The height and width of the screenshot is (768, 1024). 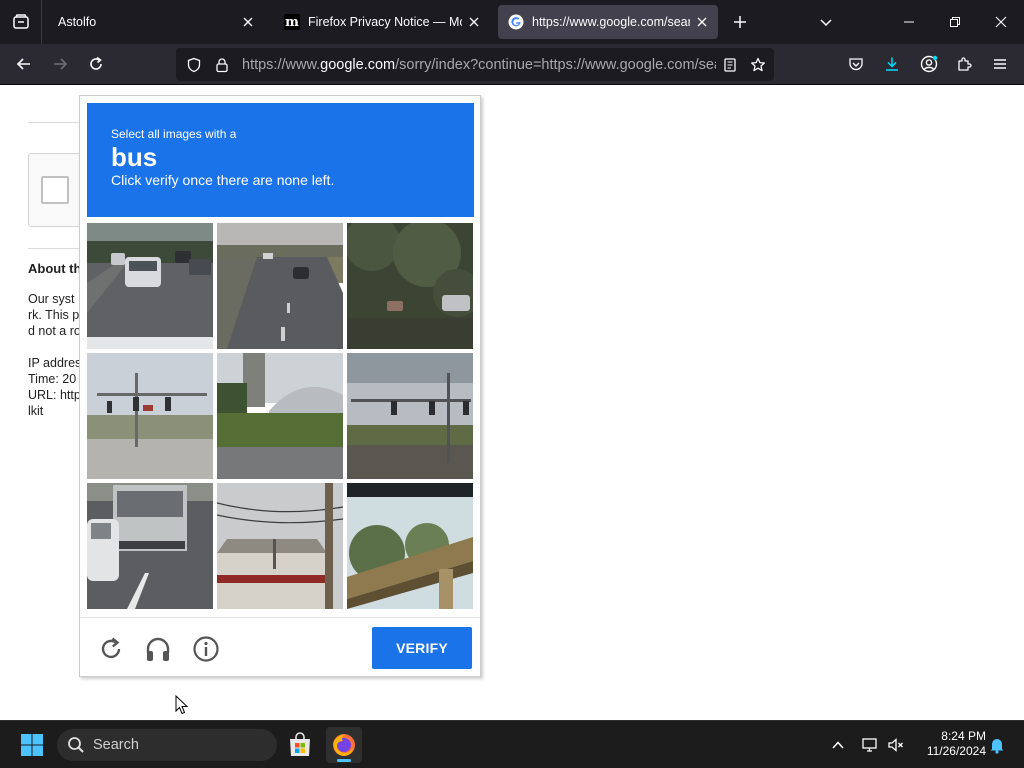 What do you see at coordinates (154, 22) in the screenshot?
I see `tab-astolfo: Astolfo` at bounding box center [154, 22].